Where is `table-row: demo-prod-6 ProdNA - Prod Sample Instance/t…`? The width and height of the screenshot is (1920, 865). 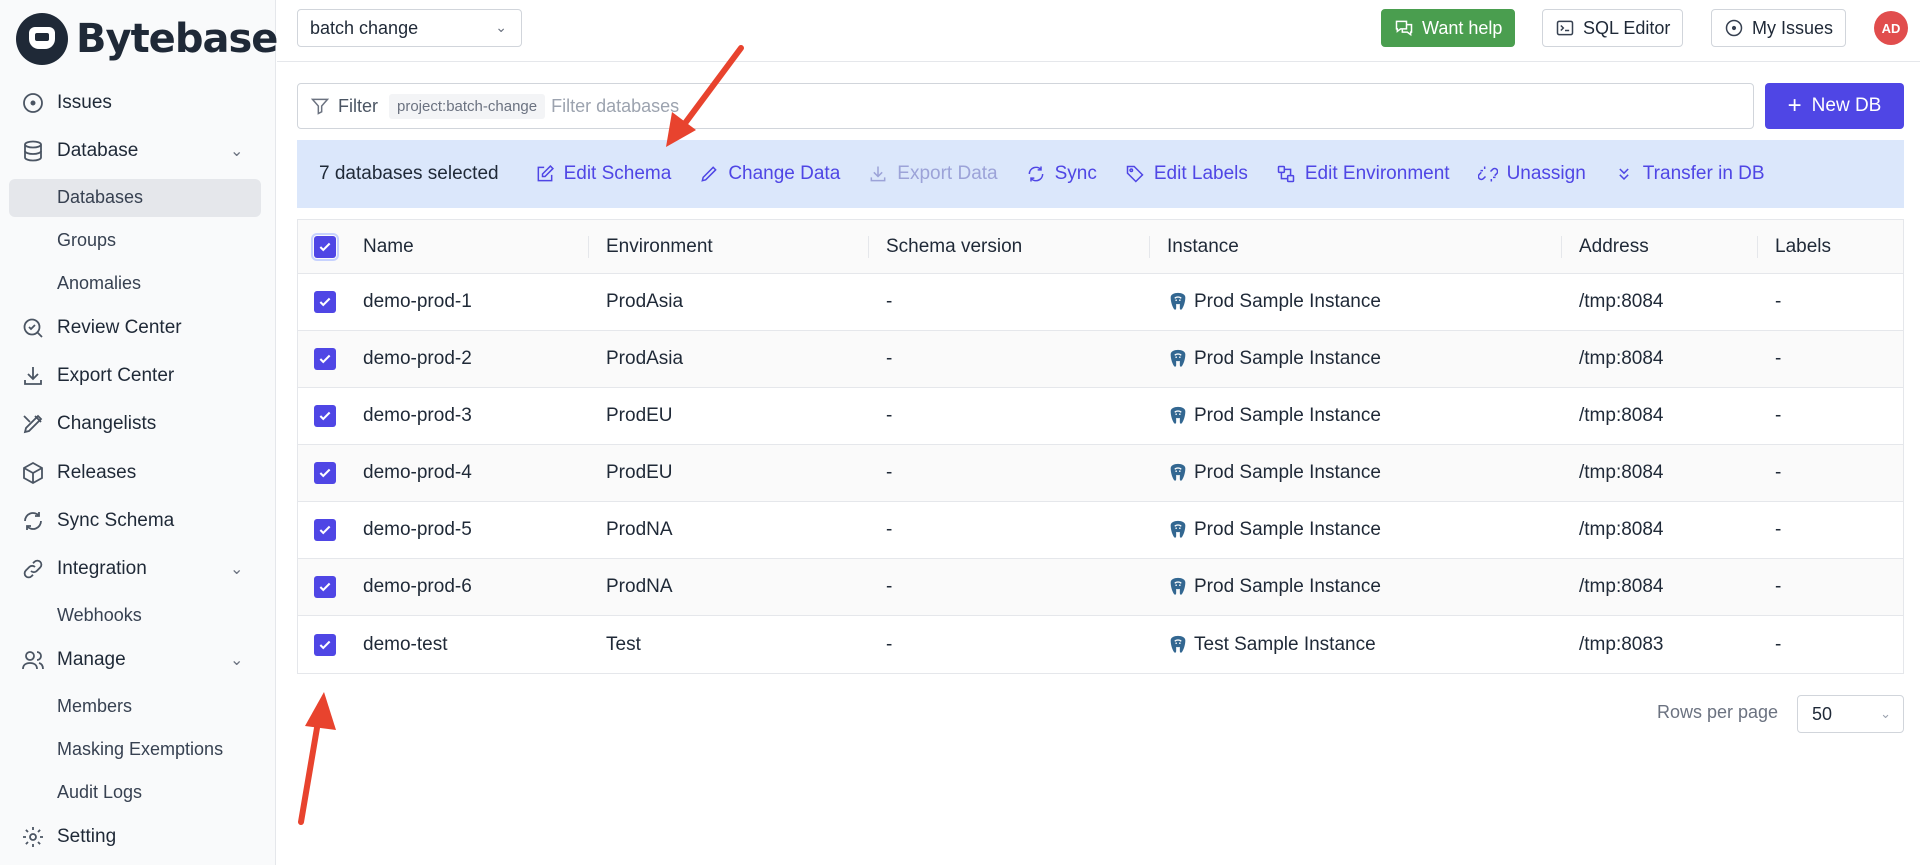
table-row: demo-prod-6 ProdNA - Prod Sample Instance/t… is located at coordinates (1100, 587).